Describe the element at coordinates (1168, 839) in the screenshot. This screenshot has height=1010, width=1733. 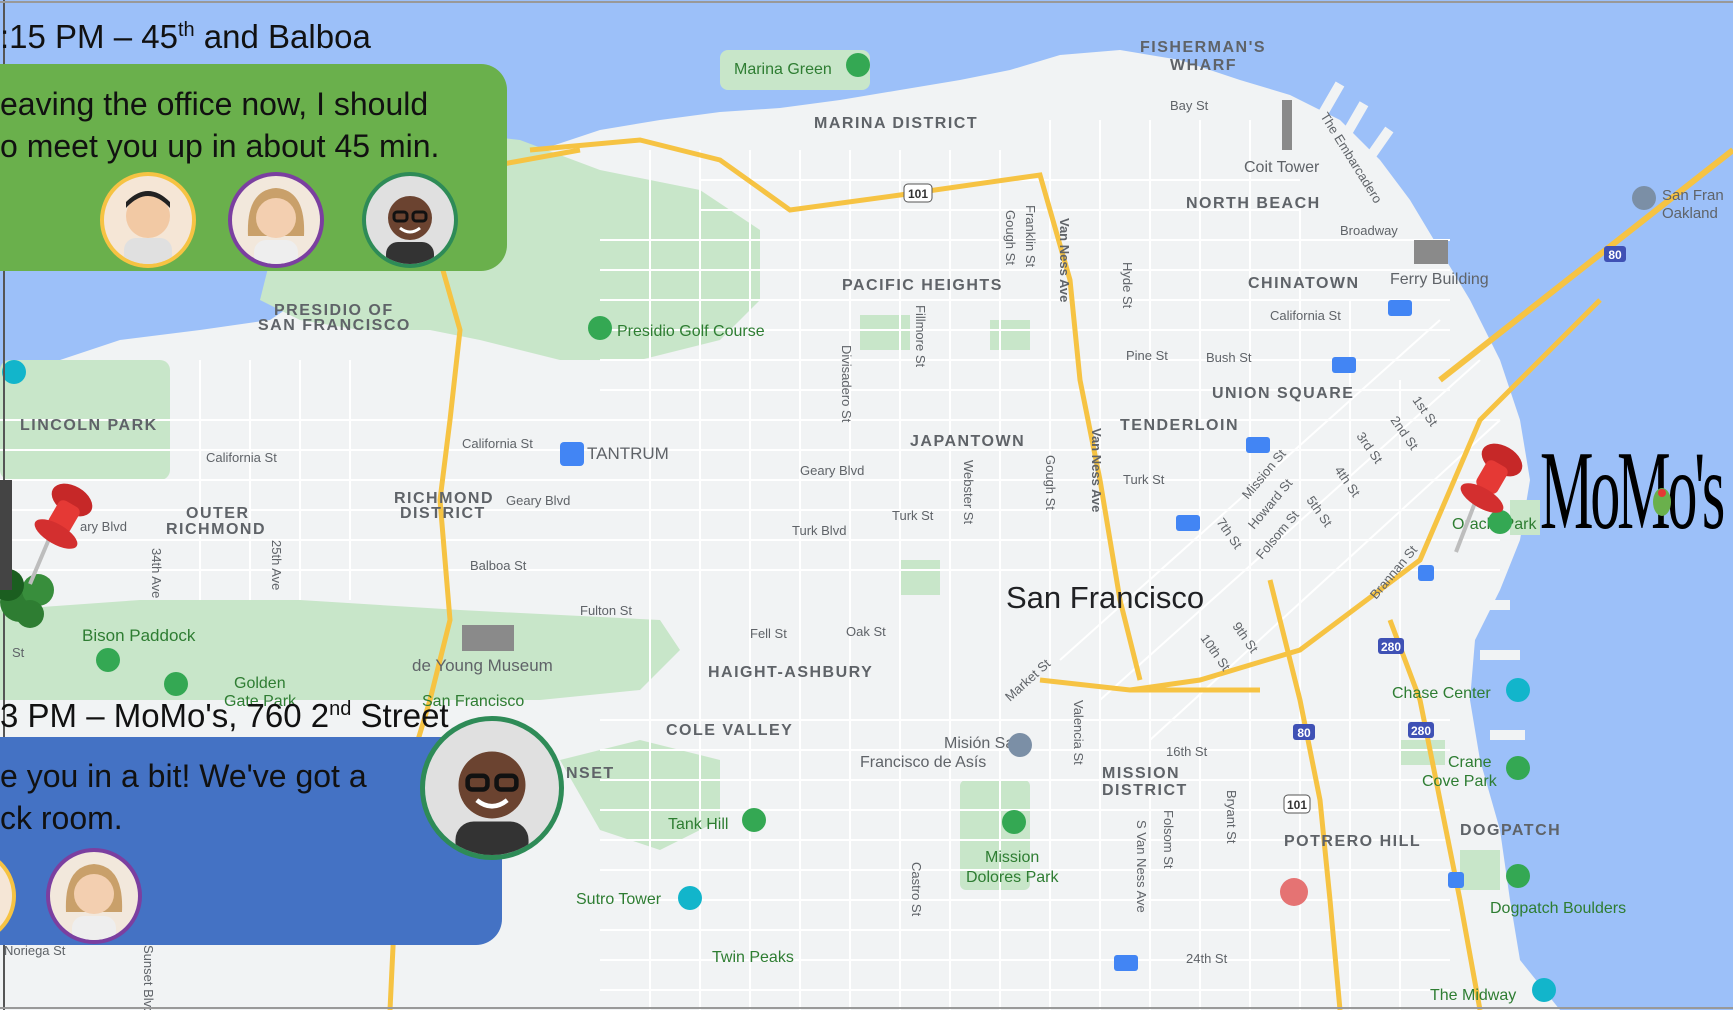
I see `svg-text: Folsom St` at that location.